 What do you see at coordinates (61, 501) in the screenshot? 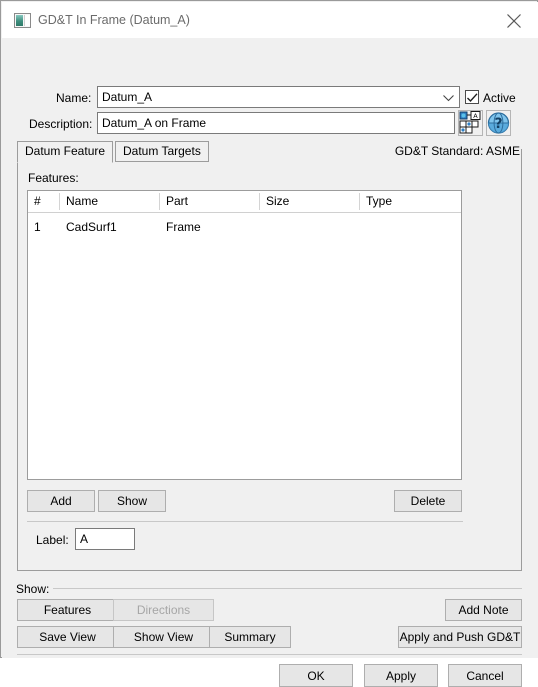
I see `add-button: Add` at bounding box center [61, 501].